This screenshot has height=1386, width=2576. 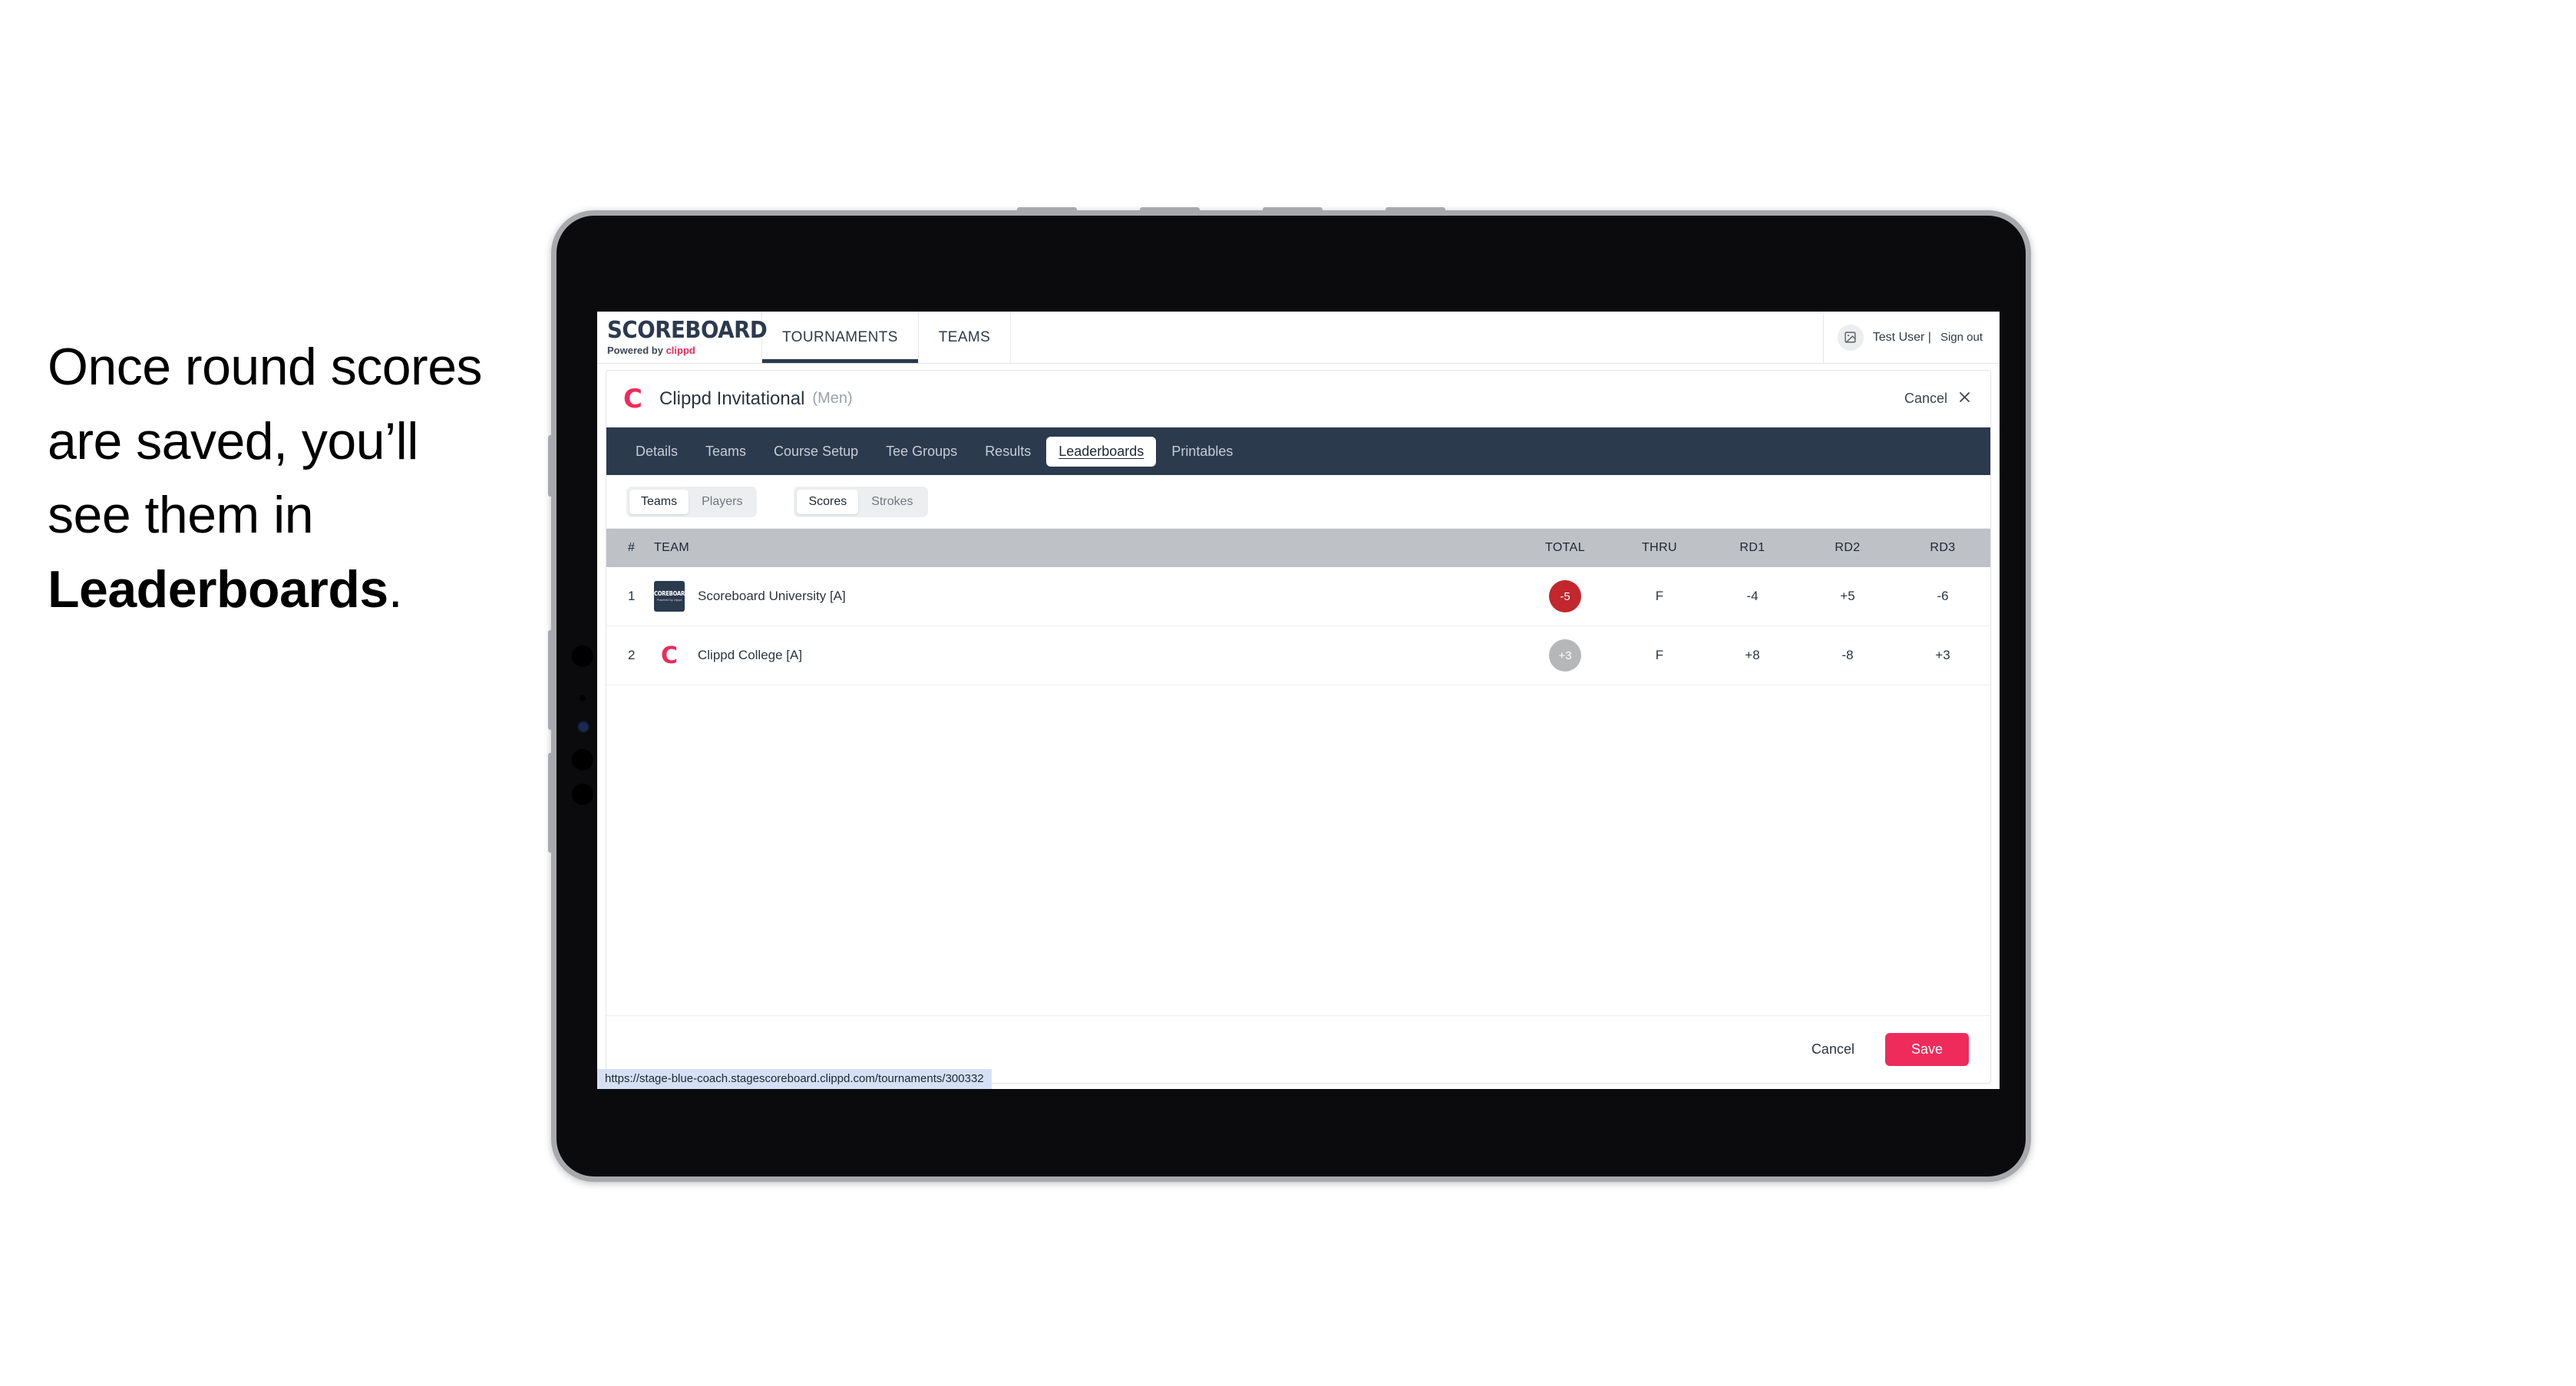 What do you see at coordinates (1752, 547) in the screenshot?
I see `column-header-rd1: RD1` at bounding box center [1752, 547].